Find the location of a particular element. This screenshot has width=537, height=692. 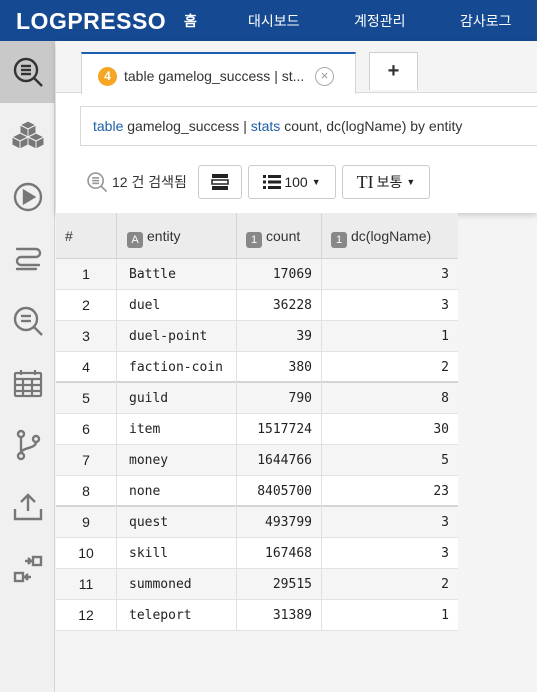

sidebar-item-stream is located at coordinates (27, 259).